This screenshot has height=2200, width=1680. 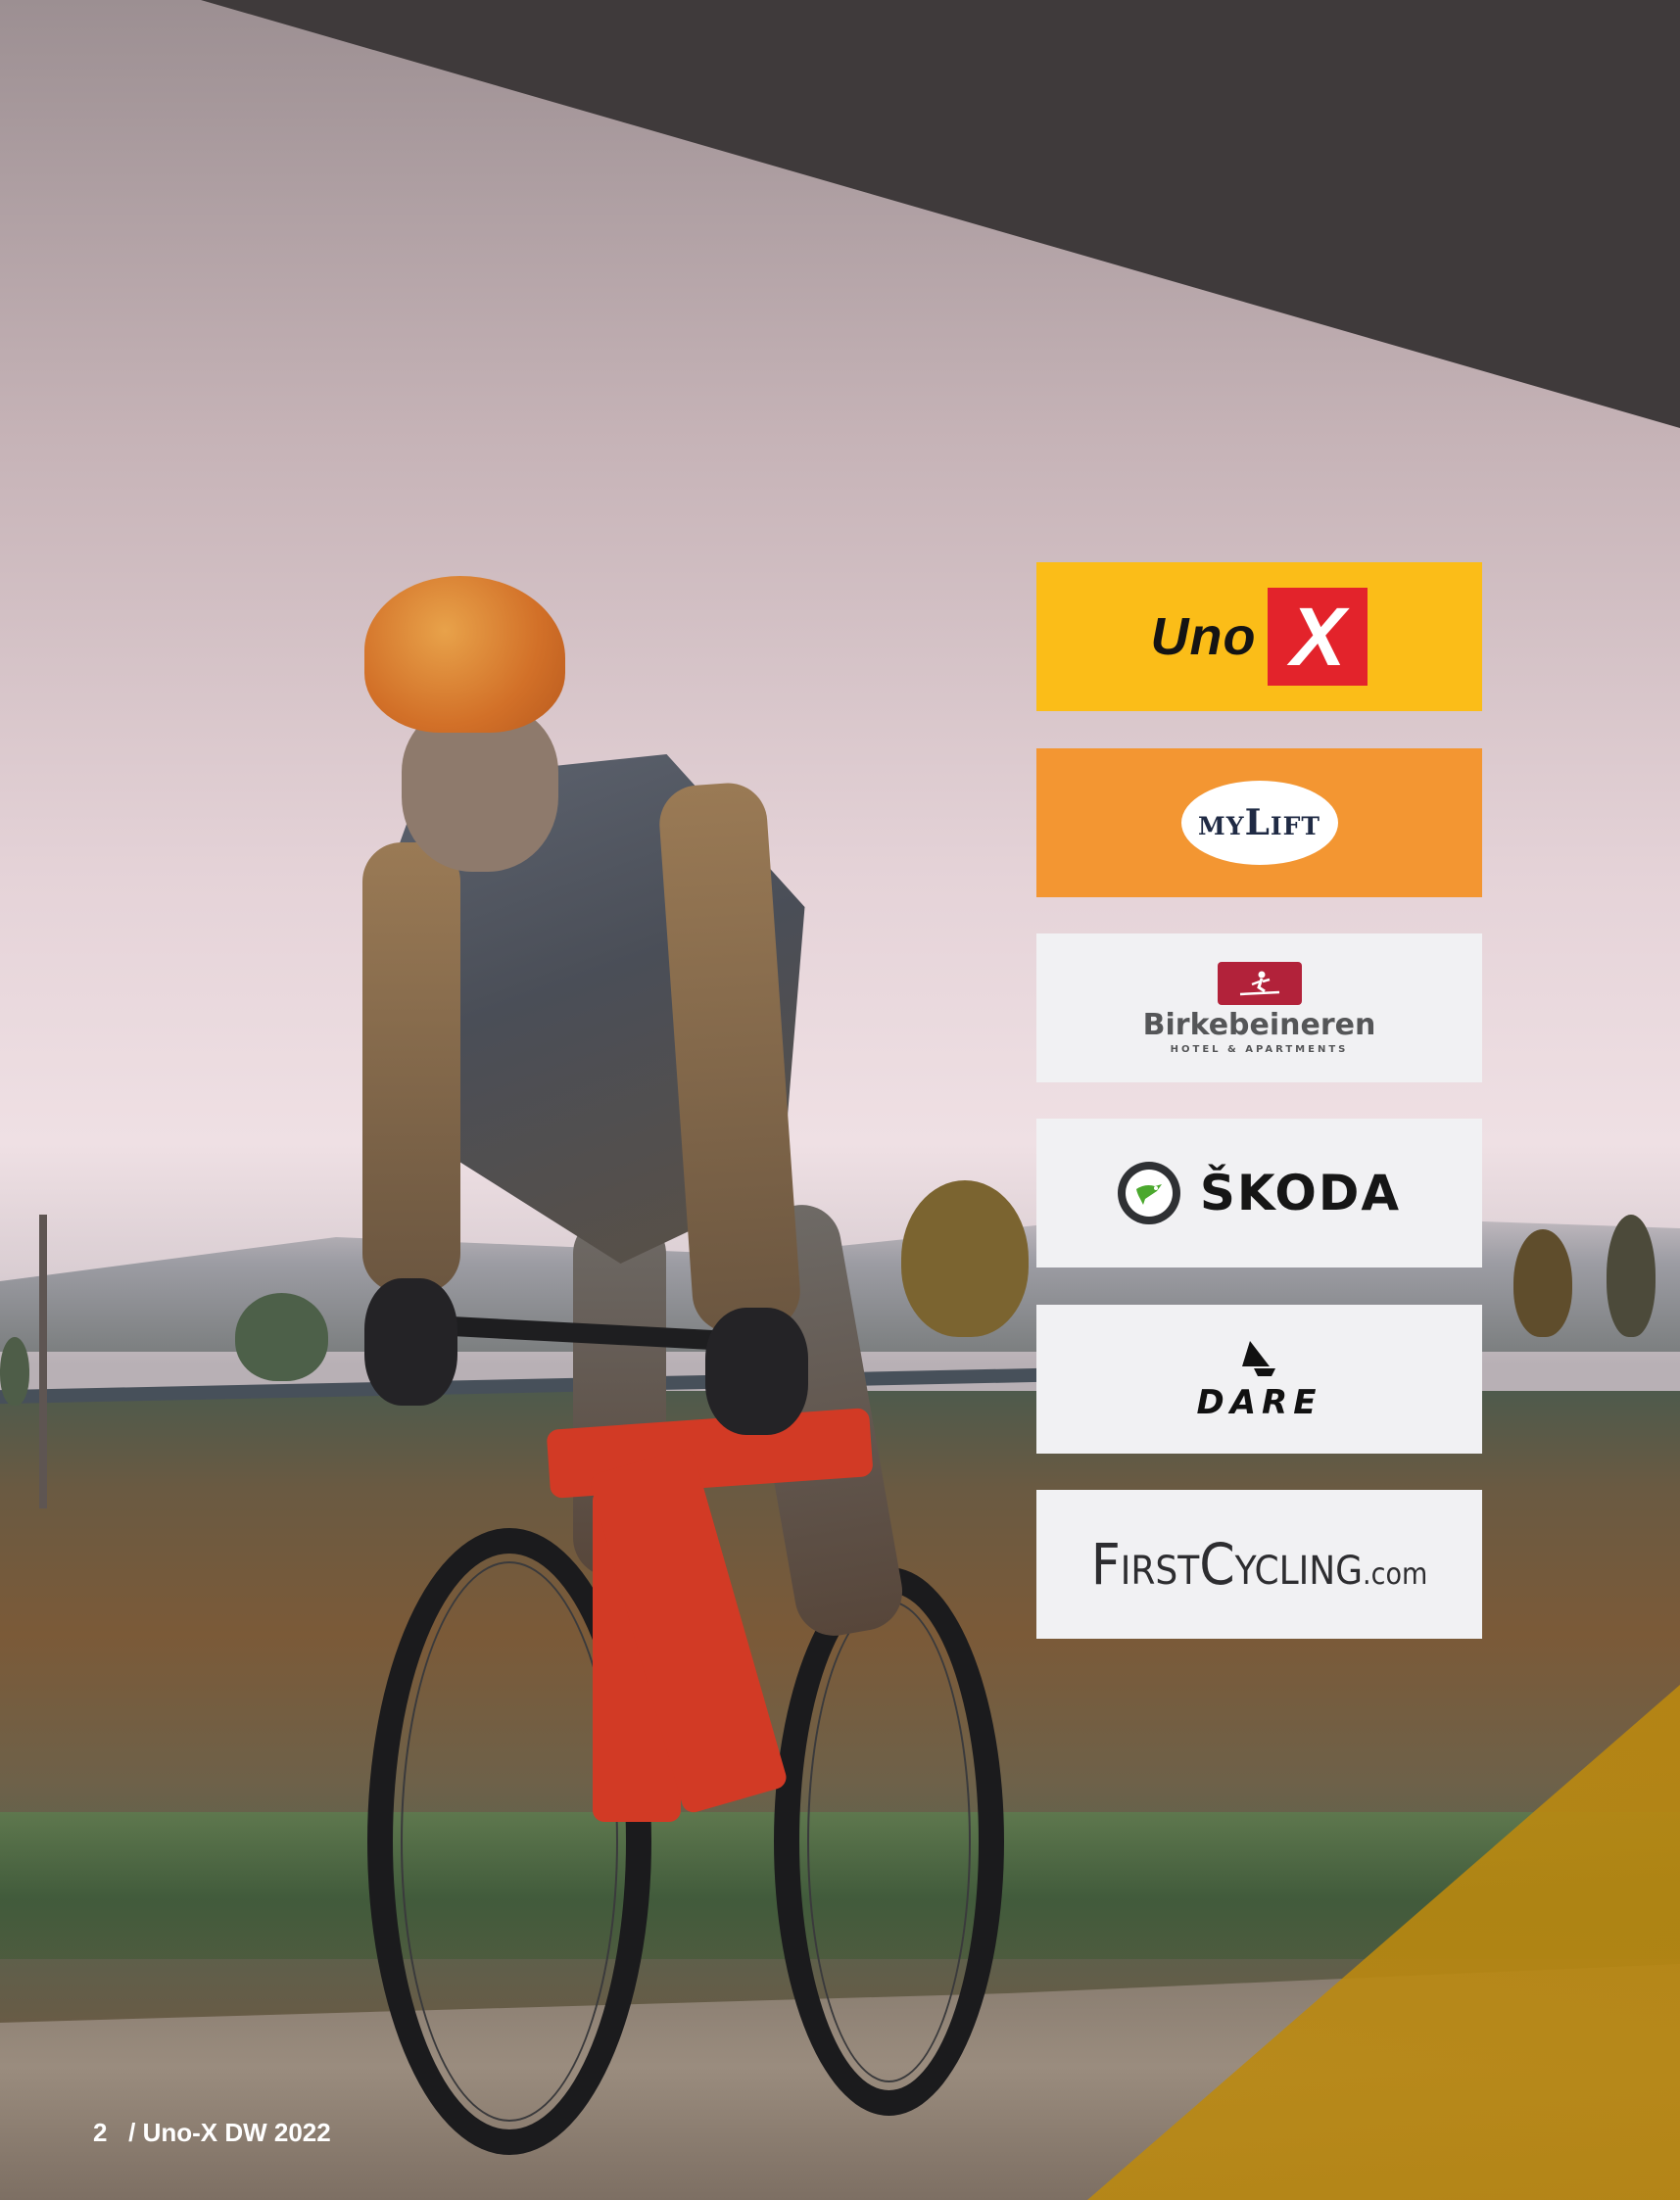 What do you see at coordinates (1259, 1359) in the screenshot?
I see `sail-icon` at bounding box center [1259, 1359].